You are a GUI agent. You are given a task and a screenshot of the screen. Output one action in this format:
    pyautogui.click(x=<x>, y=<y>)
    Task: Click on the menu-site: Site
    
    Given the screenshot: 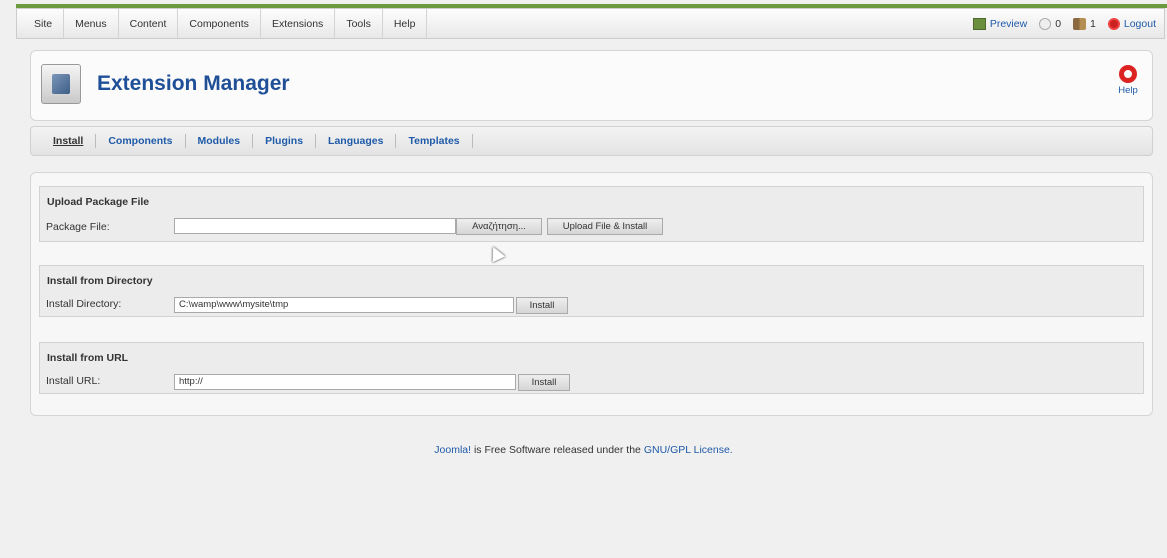 What is the action you would take?
    pyautogui.click(x=44, y=23)
    